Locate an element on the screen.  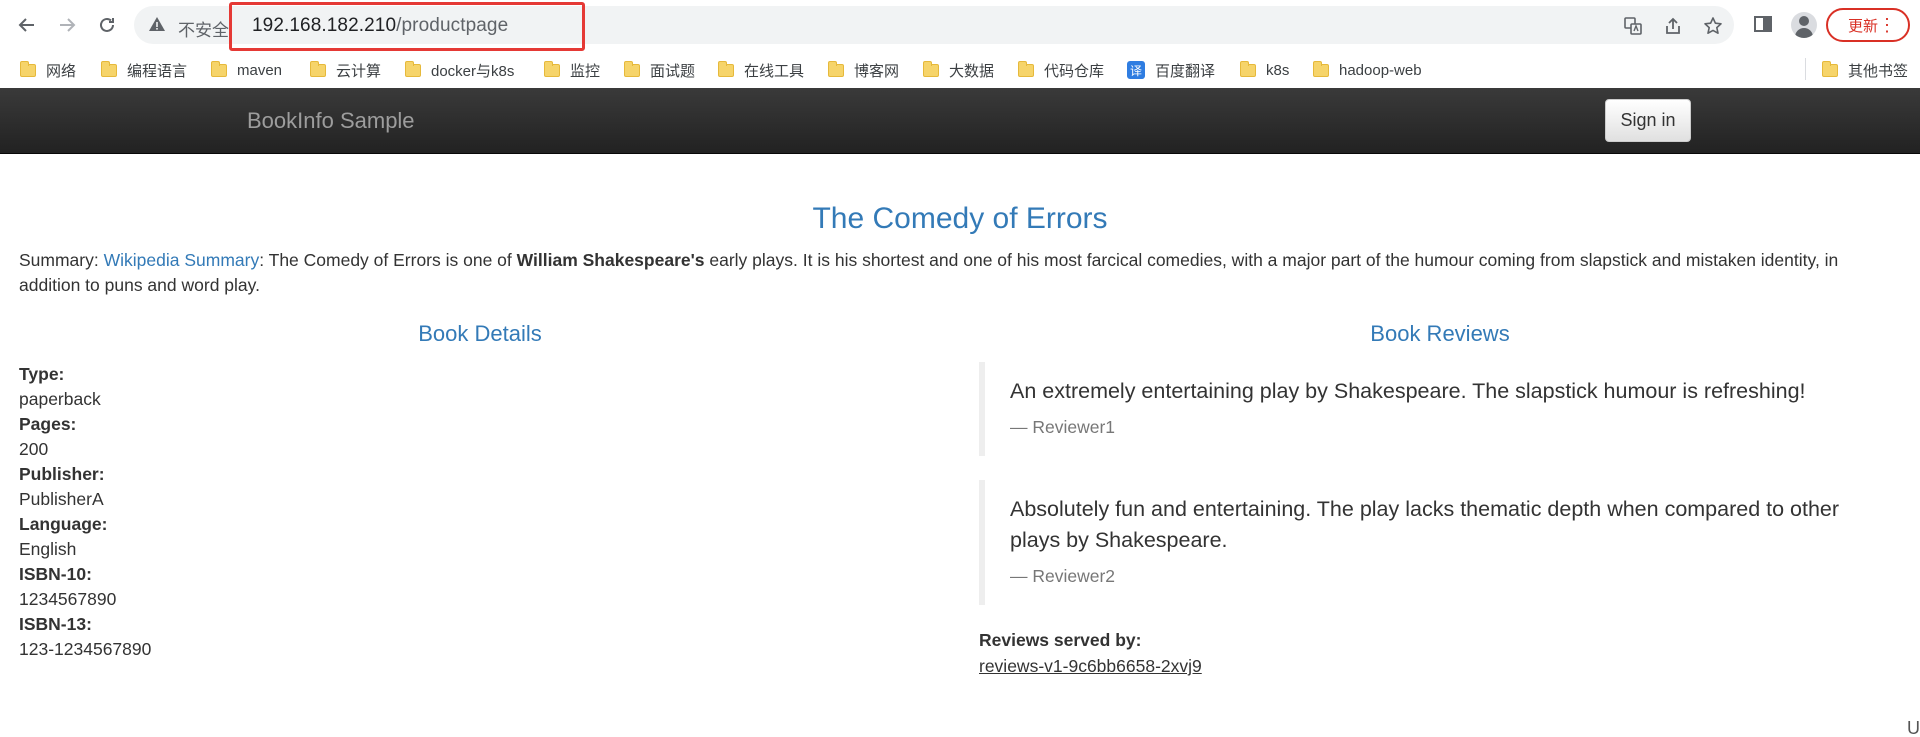
language-value: English is located at coordinates (48, 549).